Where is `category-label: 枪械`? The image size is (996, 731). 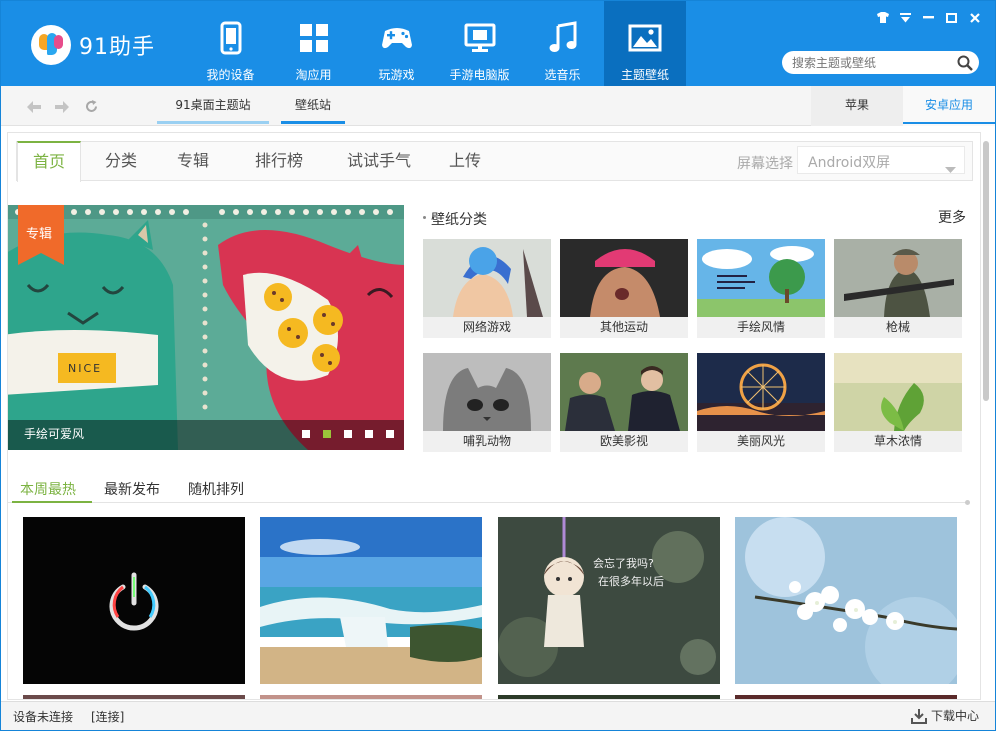 category-label: 枪械 is located at coordinates (897, 327).